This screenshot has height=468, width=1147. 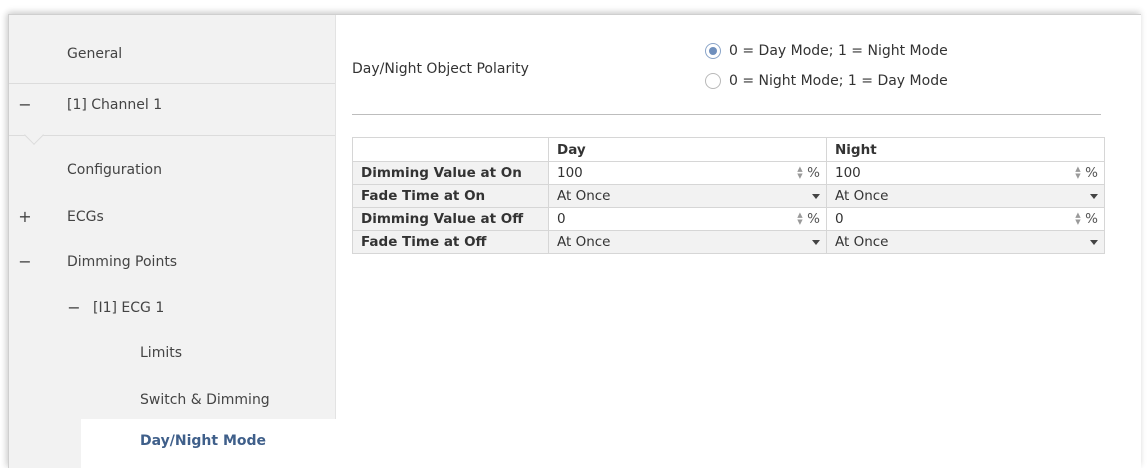 I want to click on radio-option-night-mode: 0 = Night Mode; 1 = Day Mode, so click(x=826, y=81).